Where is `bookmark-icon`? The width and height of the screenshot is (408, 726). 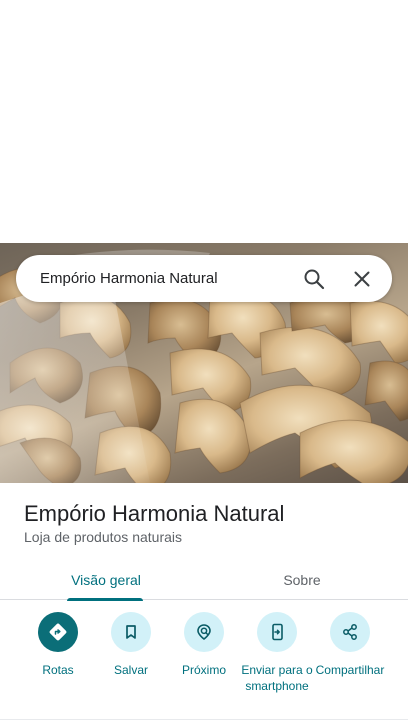 bookmark-icon is located at coordinates (131, 632).